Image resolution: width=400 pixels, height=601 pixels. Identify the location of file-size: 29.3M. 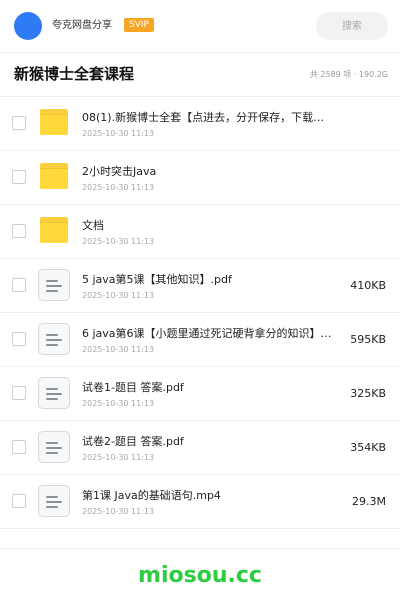
(369, 501).